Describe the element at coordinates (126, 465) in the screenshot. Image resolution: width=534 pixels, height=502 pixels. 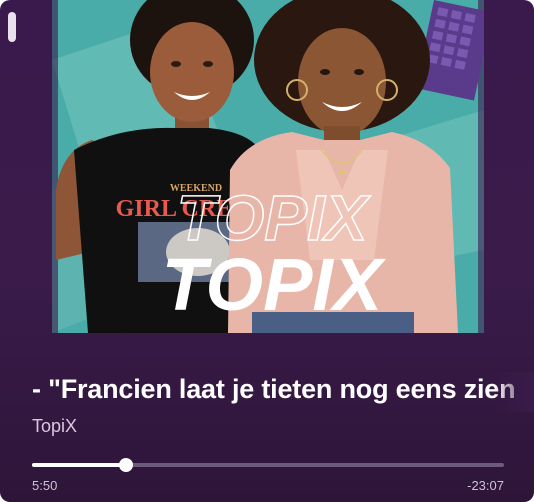
I see `progress-knob` at that location.